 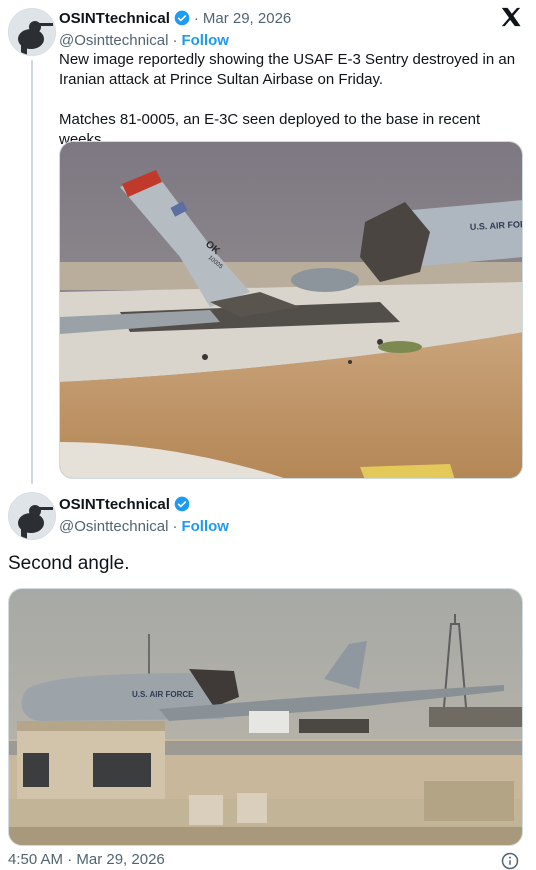 I want to click on info-icon, so click(x=510, y=861).